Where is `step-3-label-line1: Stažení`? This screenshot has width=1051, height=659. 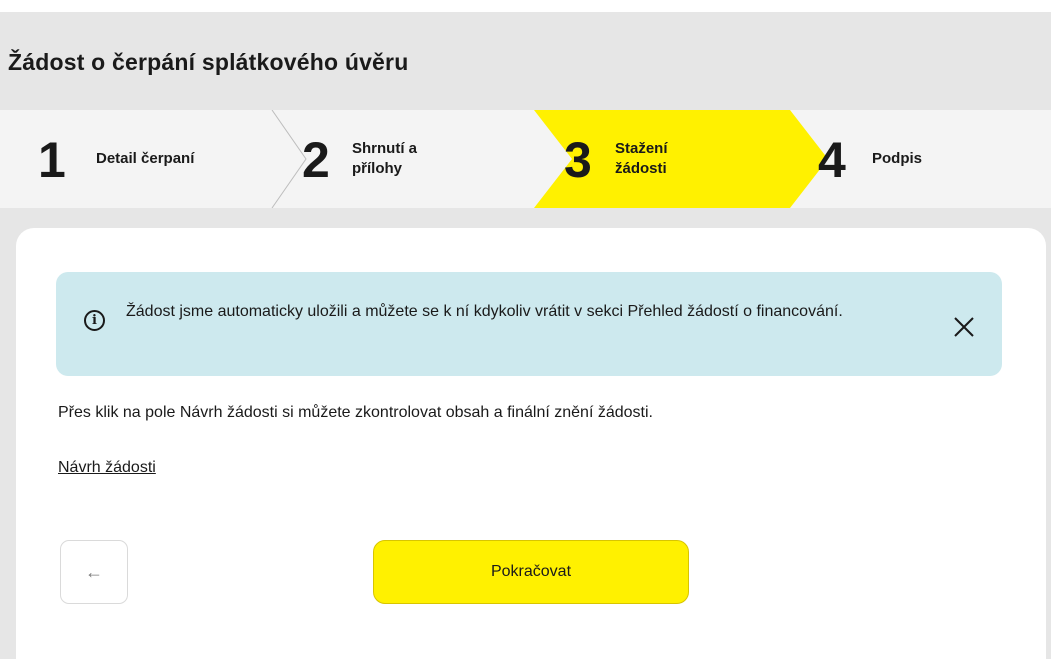 step-3-label-line1: Stažení is located at coordinates (641, 148).